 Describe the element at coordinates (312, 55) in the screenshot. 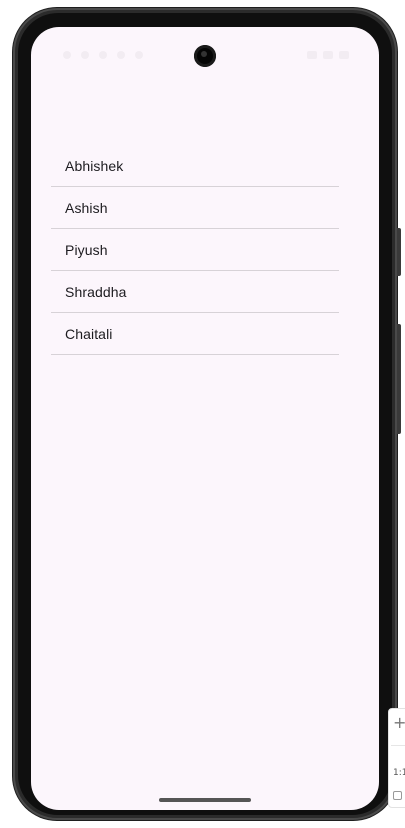

I see `wifi-icon` at that location.